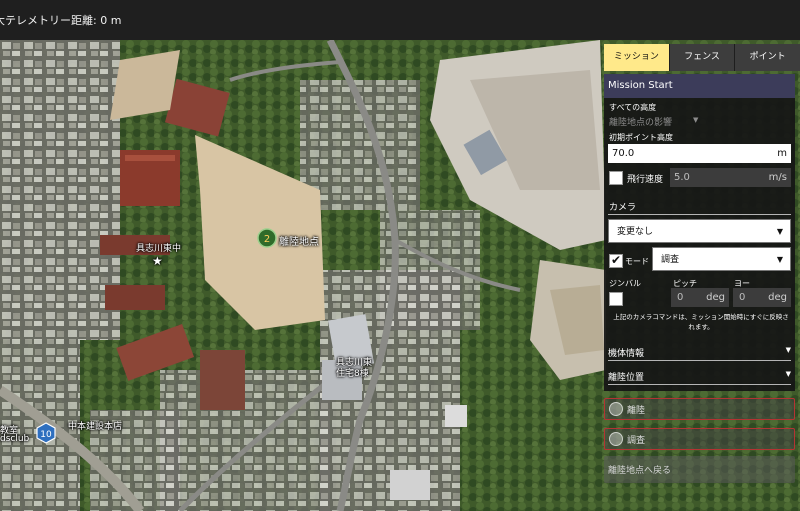 This screenshot has width=800, height=511. Describe the element at coordinates (699, 384) in the screenshot. I see `takeoff-position-divider` at that location.